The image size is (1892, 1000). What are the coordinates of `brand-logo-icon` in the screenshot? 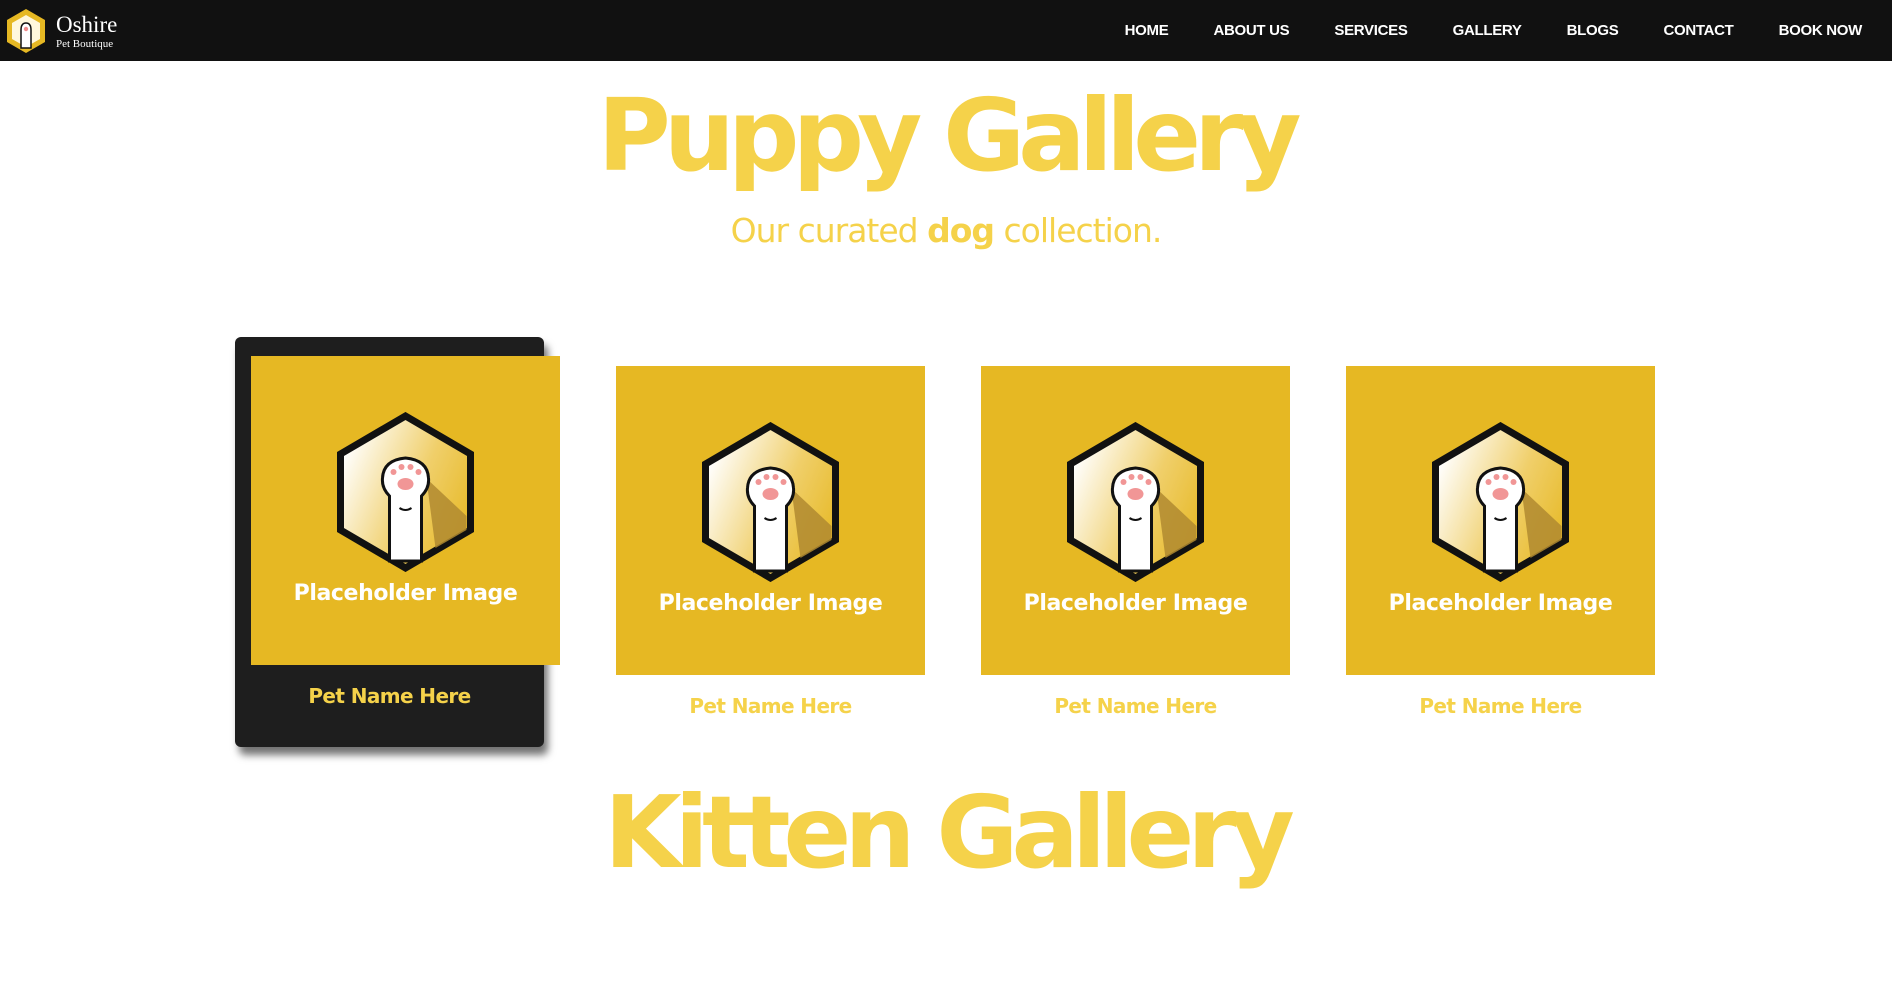 It's located at (26, 31).